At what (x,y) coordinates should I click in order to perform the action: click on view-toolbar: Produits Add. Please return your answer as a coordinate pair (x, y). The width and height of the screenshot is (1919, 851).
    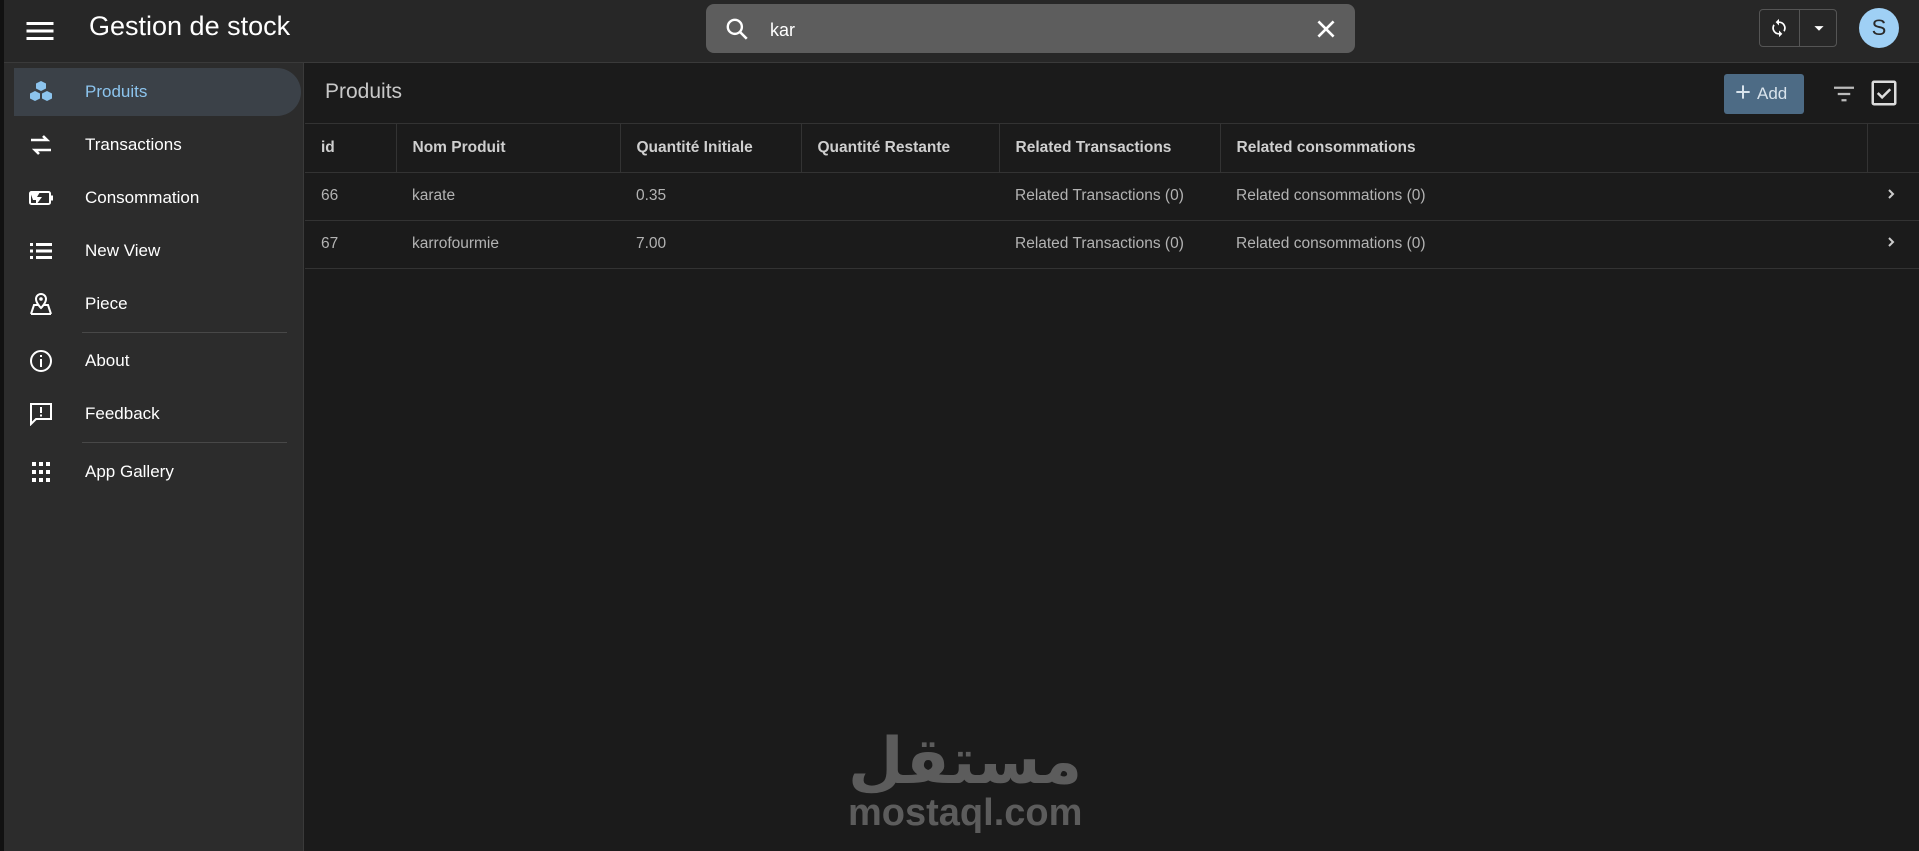
    Looking at the image, I should click on (1112, 93).